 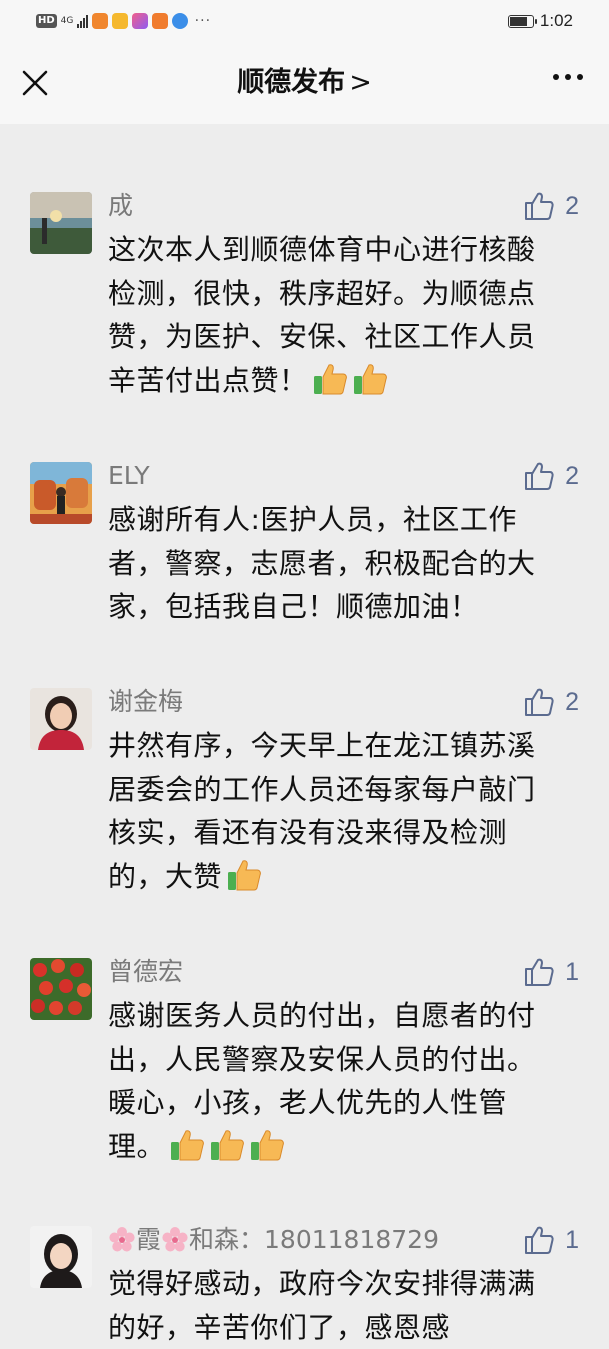 What do you see at coordinates (46, 21) in the screenshot?
I see `hd-badge: HD` at bounding box center [46, 21].